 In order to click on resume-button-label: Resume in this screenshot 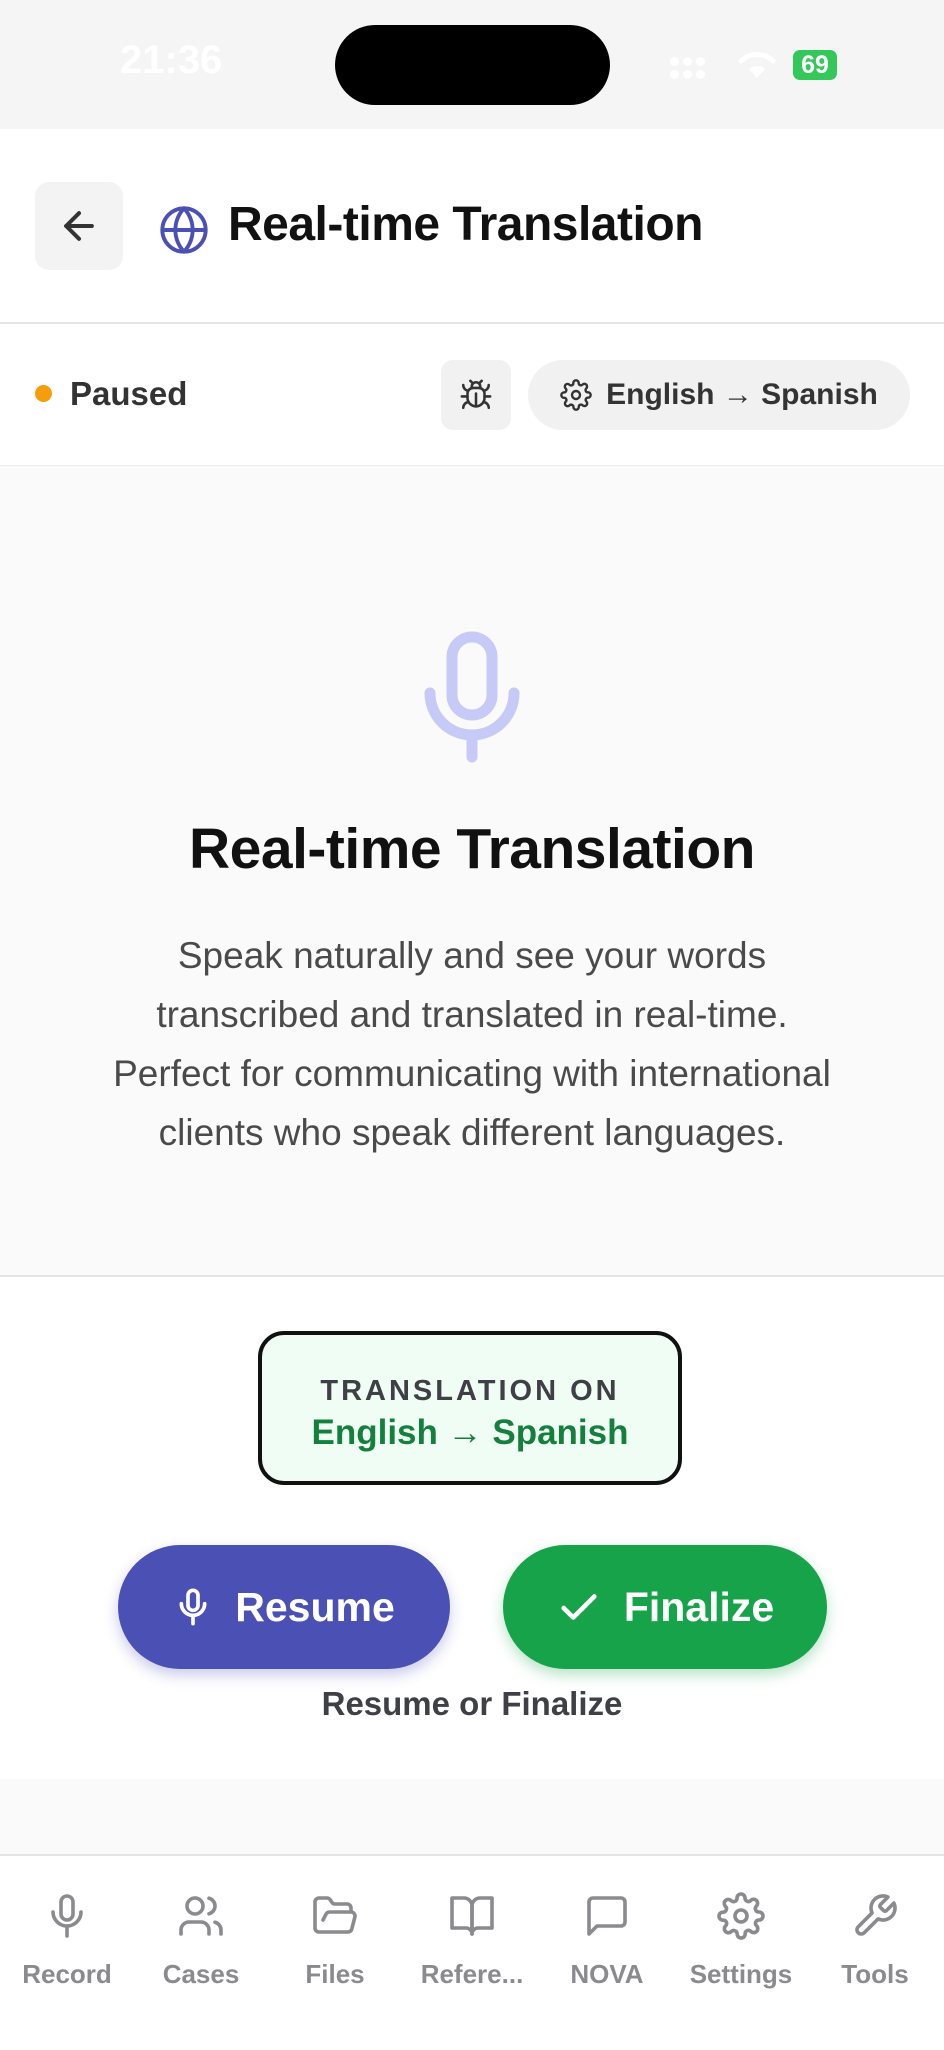, I will do `click(315, 1606)`.